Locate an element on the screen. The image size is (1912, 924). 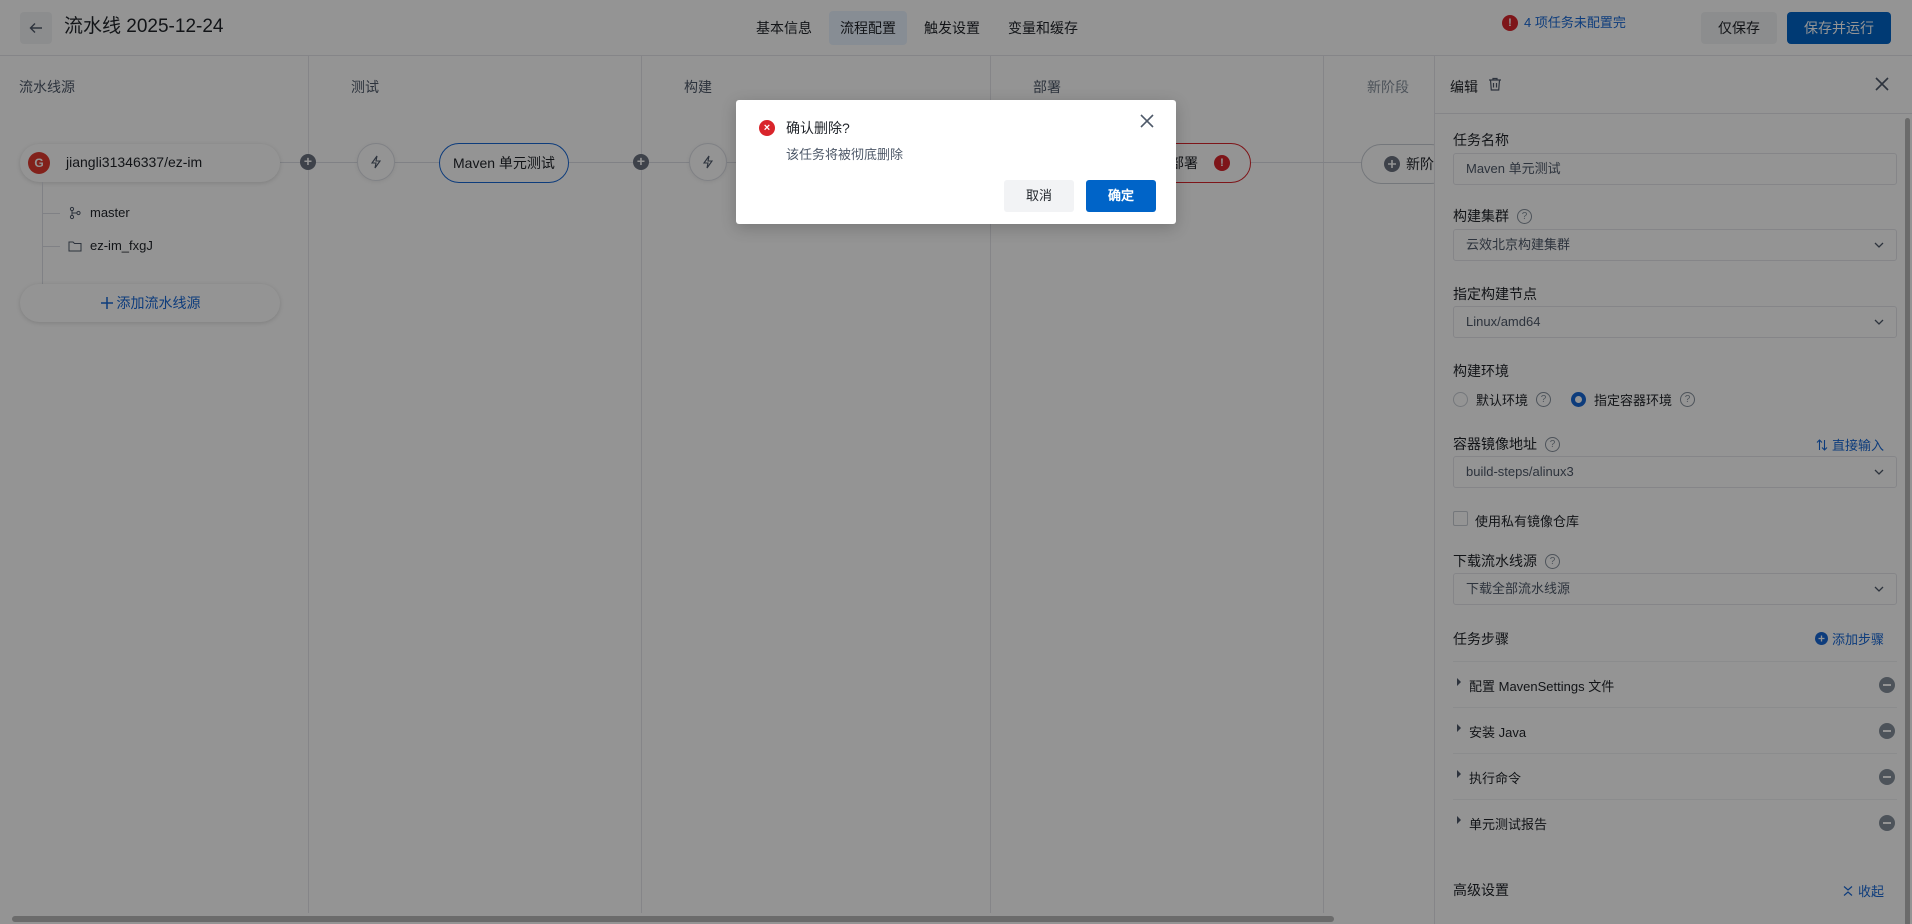
error-x-icon: × is located at coordinates (767, 128).